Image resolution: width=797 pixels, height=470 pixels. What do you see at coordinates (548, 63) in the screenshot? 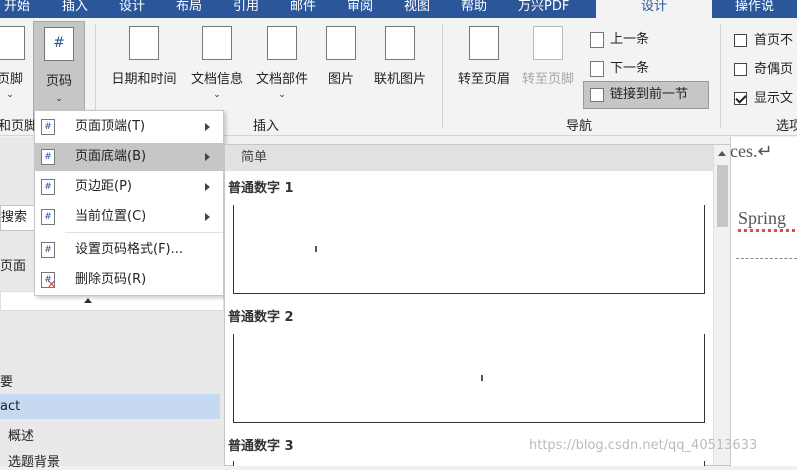
I see `goto-footer-button: 转至页脚` at bounding box center [548, 63].